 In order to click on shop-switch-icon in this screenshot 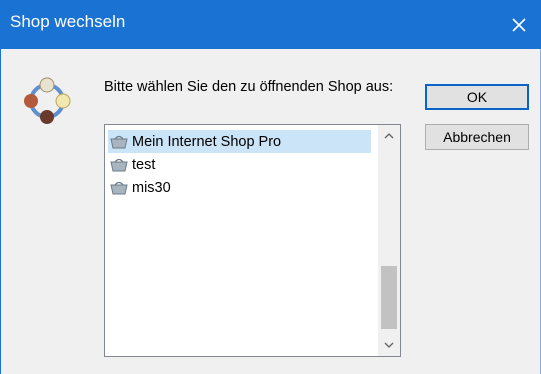, I will do `click(47, 100)`.